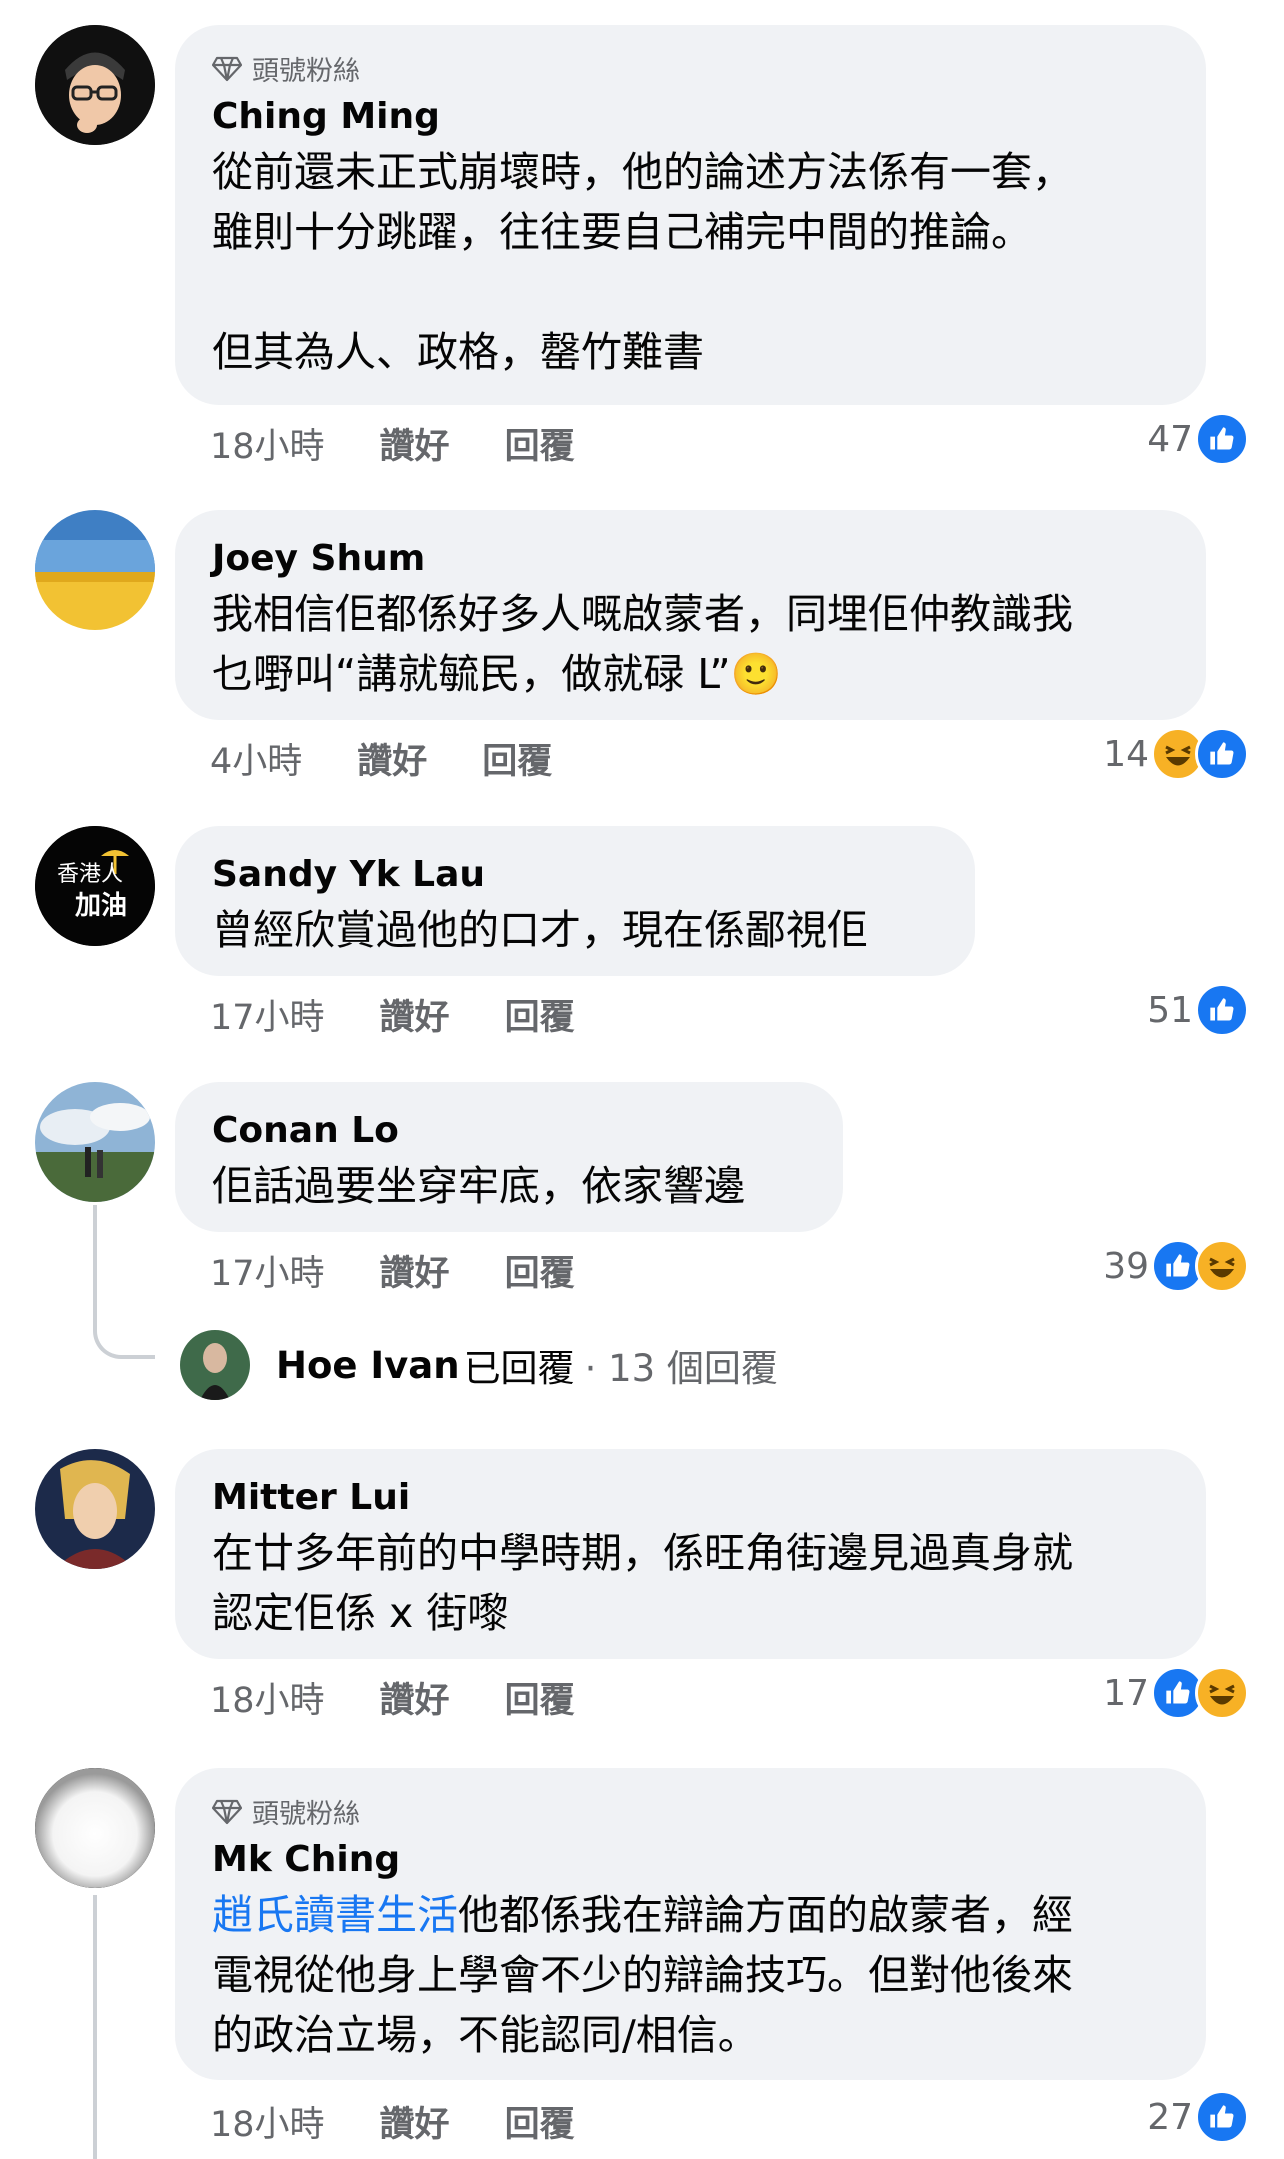 This screenshot has height=2159, width=1284. What do you see at coordinates (1170, 2117) in the screenshot?
I see `reaction-count: 27` at bounding box center [1170, 2117].